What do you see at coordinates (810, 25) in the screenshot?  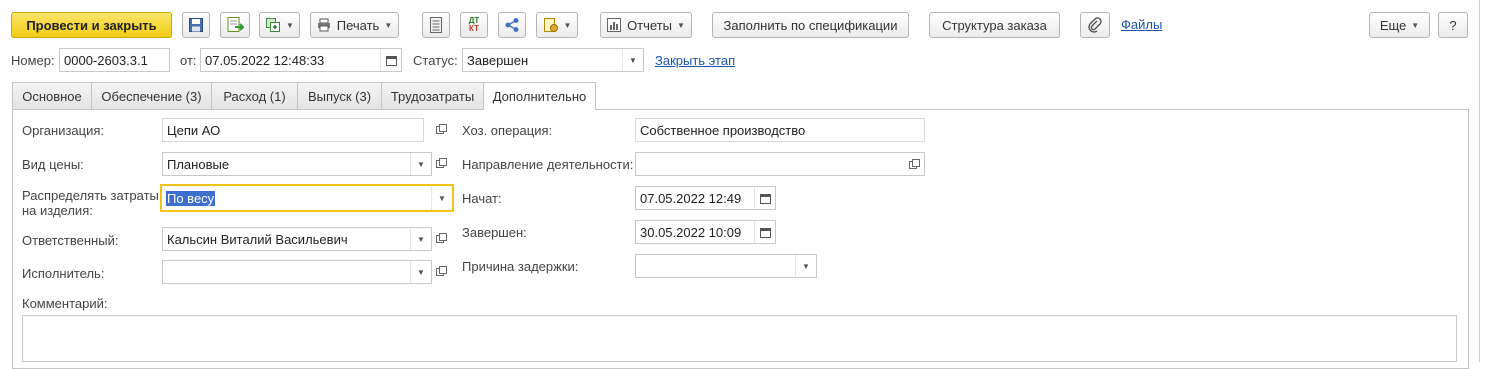 I see `fill-by-spec-button: Заполнить по спецификации` at bounding box center [810, 25].